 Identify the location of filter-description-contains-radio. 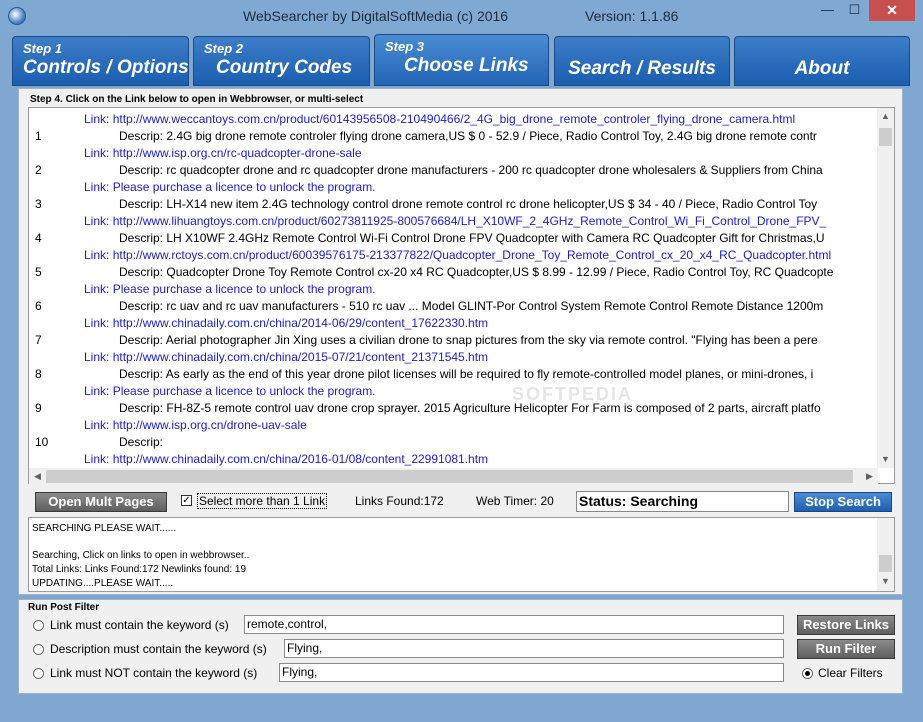
(38, 649).